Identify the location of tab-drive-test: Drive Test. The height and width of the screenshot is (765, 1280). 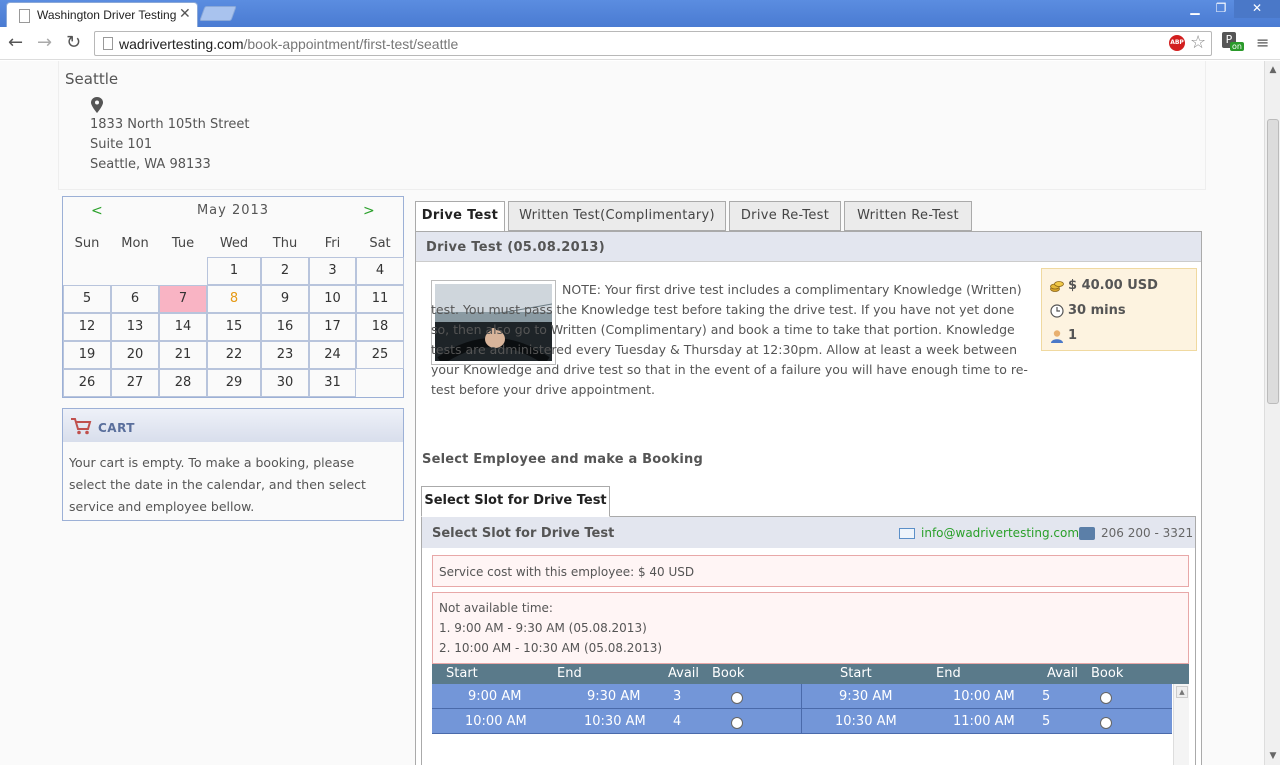
(460, 216).